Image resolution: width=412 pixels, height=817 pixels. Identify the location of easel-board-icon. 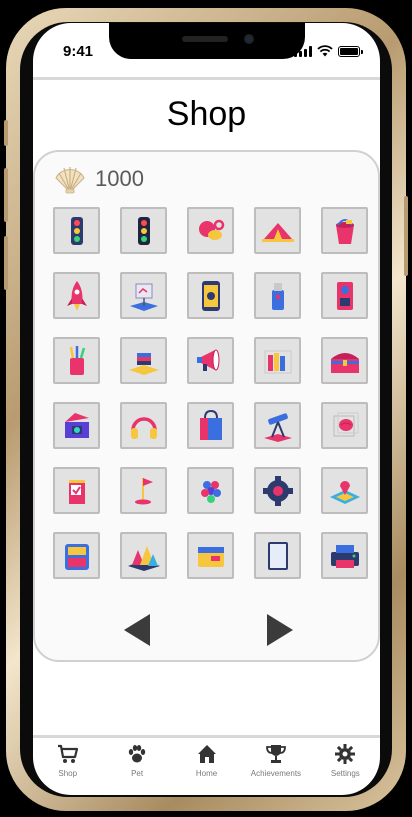
(143, 297).